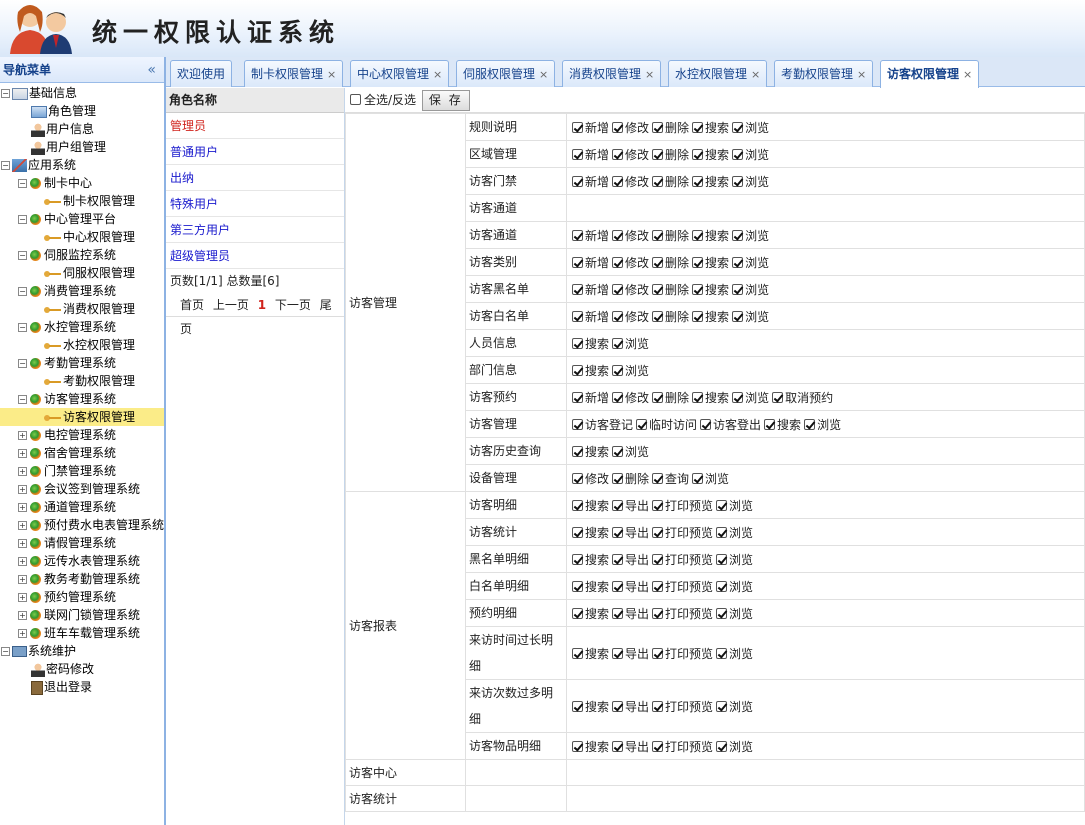  What do you see at coordinates (192, 305) in the screenshot?
I see `pager-first: 首页` at bounding box center [192, 305].